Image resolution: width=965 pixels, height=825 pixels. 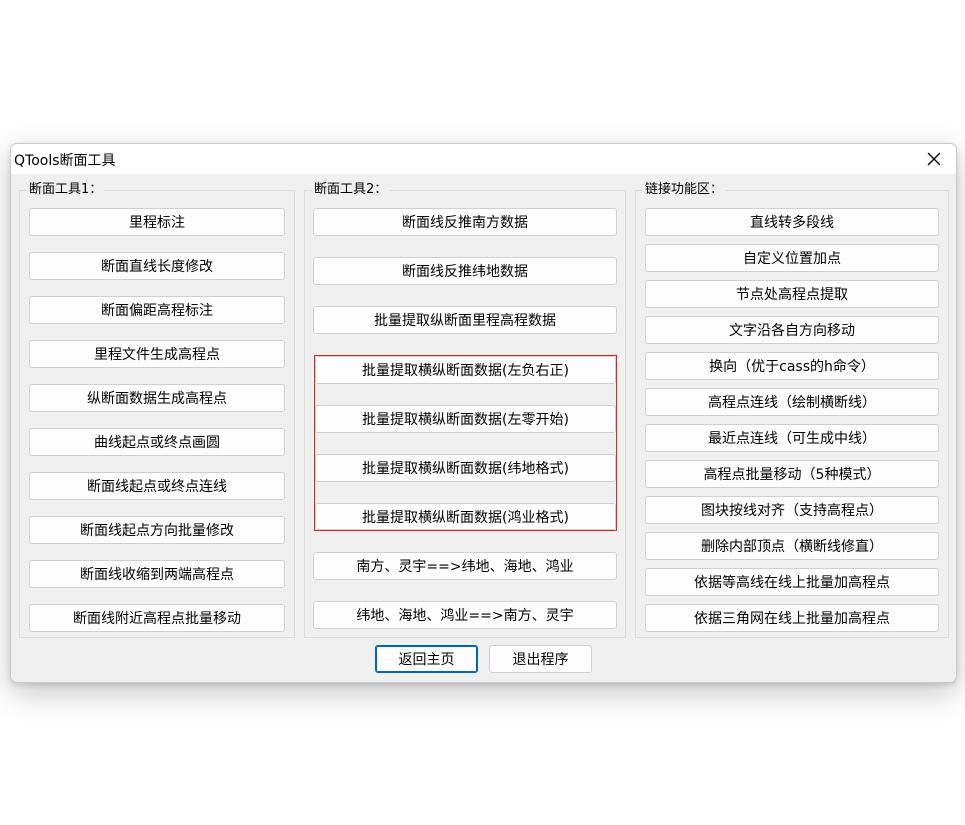 I want to click on btn-start-direction-batch: 断面线起点方向批量修改, so click(x=157, y=530).